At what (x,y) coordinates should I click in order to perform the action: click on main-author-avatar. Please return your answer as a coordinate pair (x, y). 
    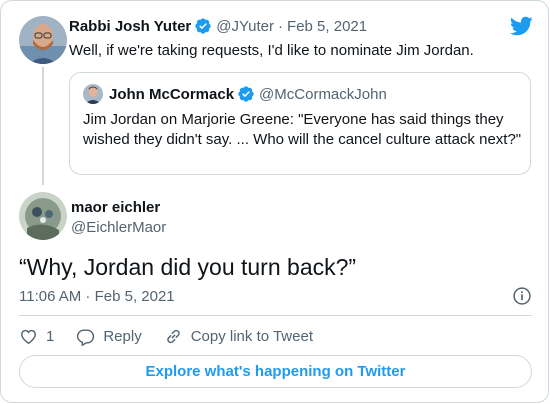
    Looking at the image, I should click on (43, 216).